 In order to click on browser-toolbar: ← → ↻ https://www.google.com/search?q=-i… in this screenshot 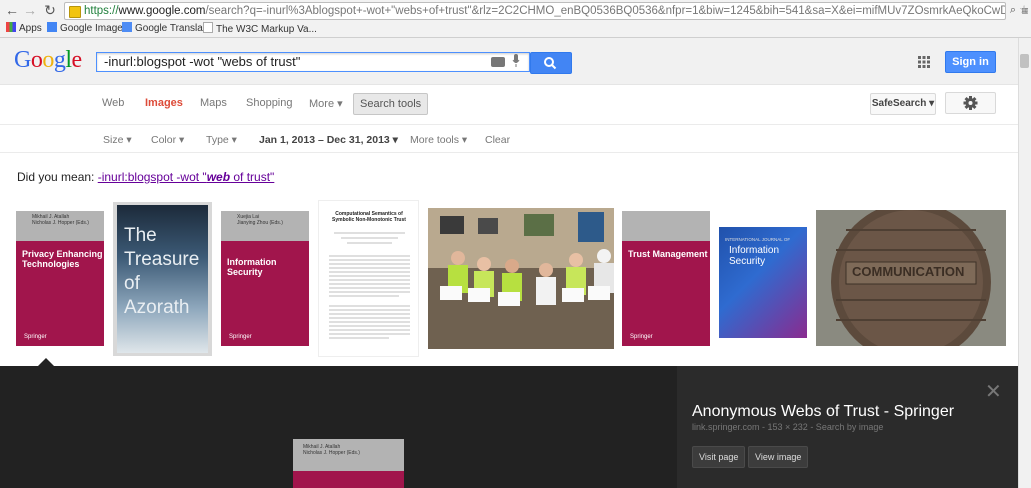, I will do `click(515, 10)`.